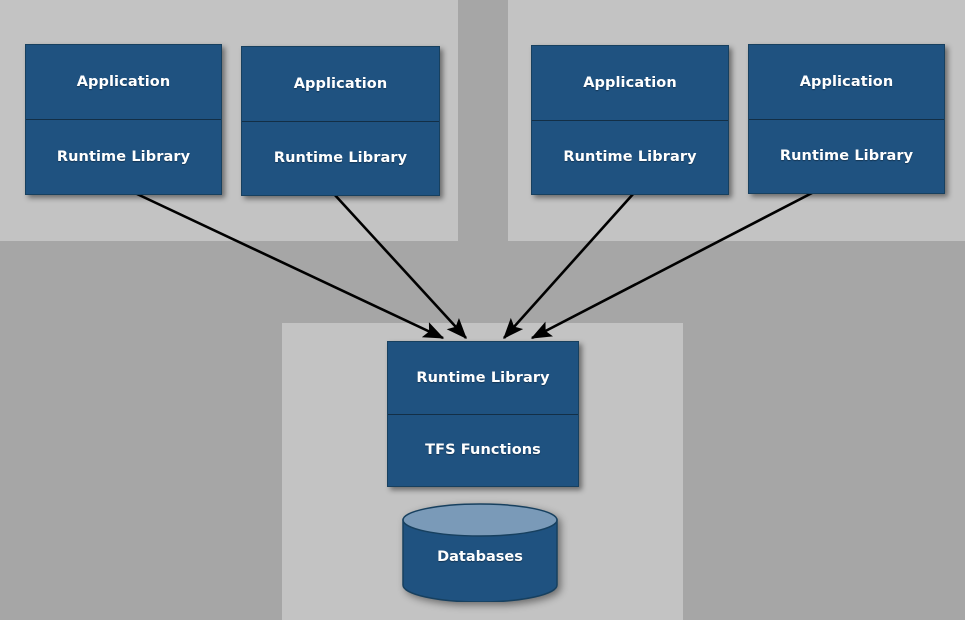 This screenshot has width=965, height=620. I want to click on node-client-4: Application Runtime Library, so click(846, 119).